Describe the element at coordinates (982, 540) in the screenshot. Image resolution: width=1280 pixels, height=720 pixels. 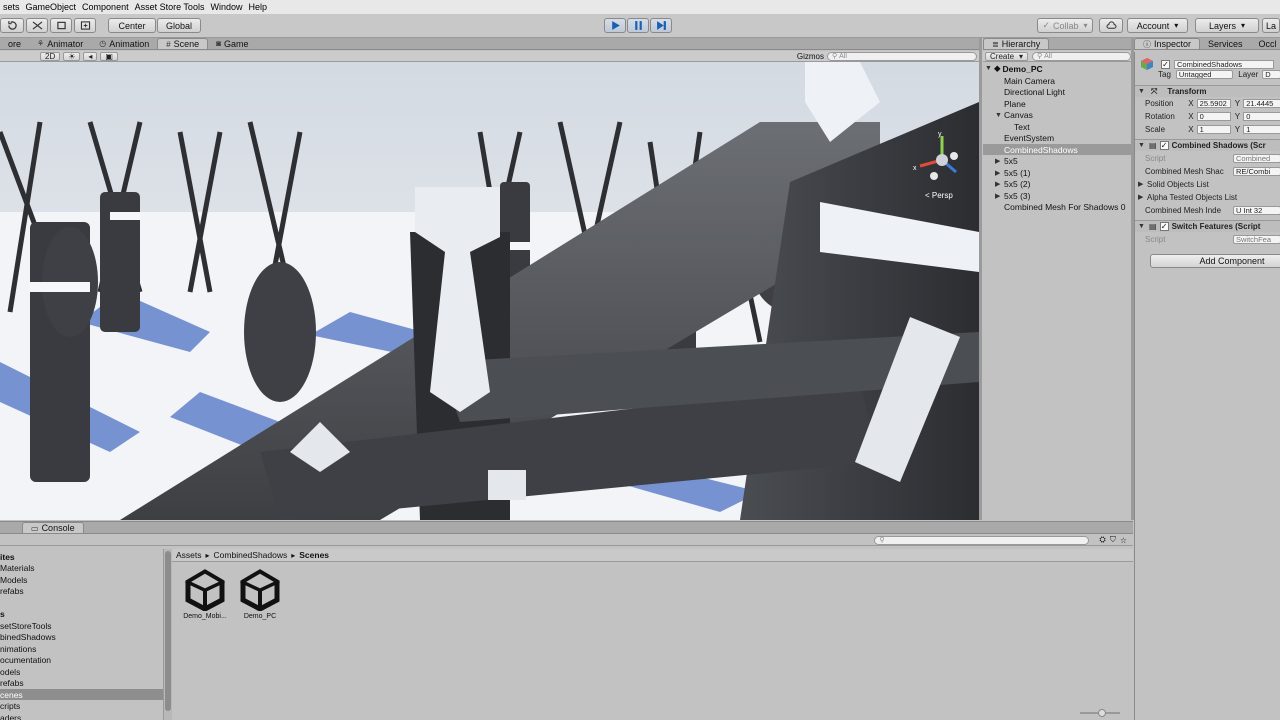
I see `project-search-input: ⚲` at that location.